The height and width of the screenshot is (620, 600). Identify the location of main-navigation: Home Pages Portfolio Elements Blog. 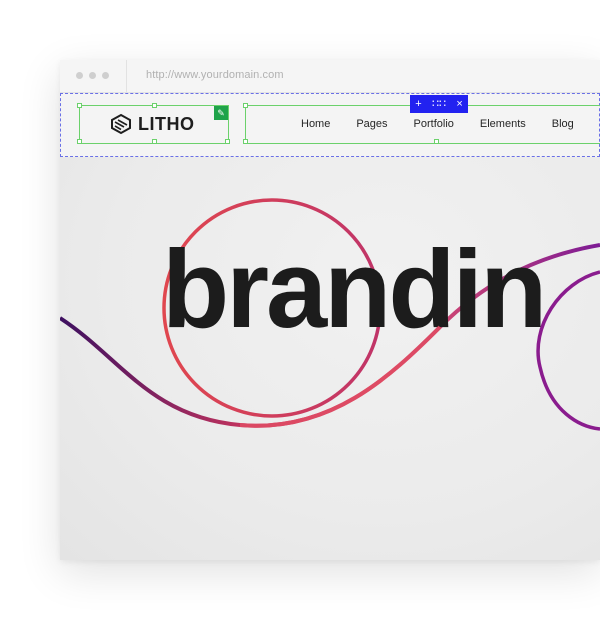
(450, 124).